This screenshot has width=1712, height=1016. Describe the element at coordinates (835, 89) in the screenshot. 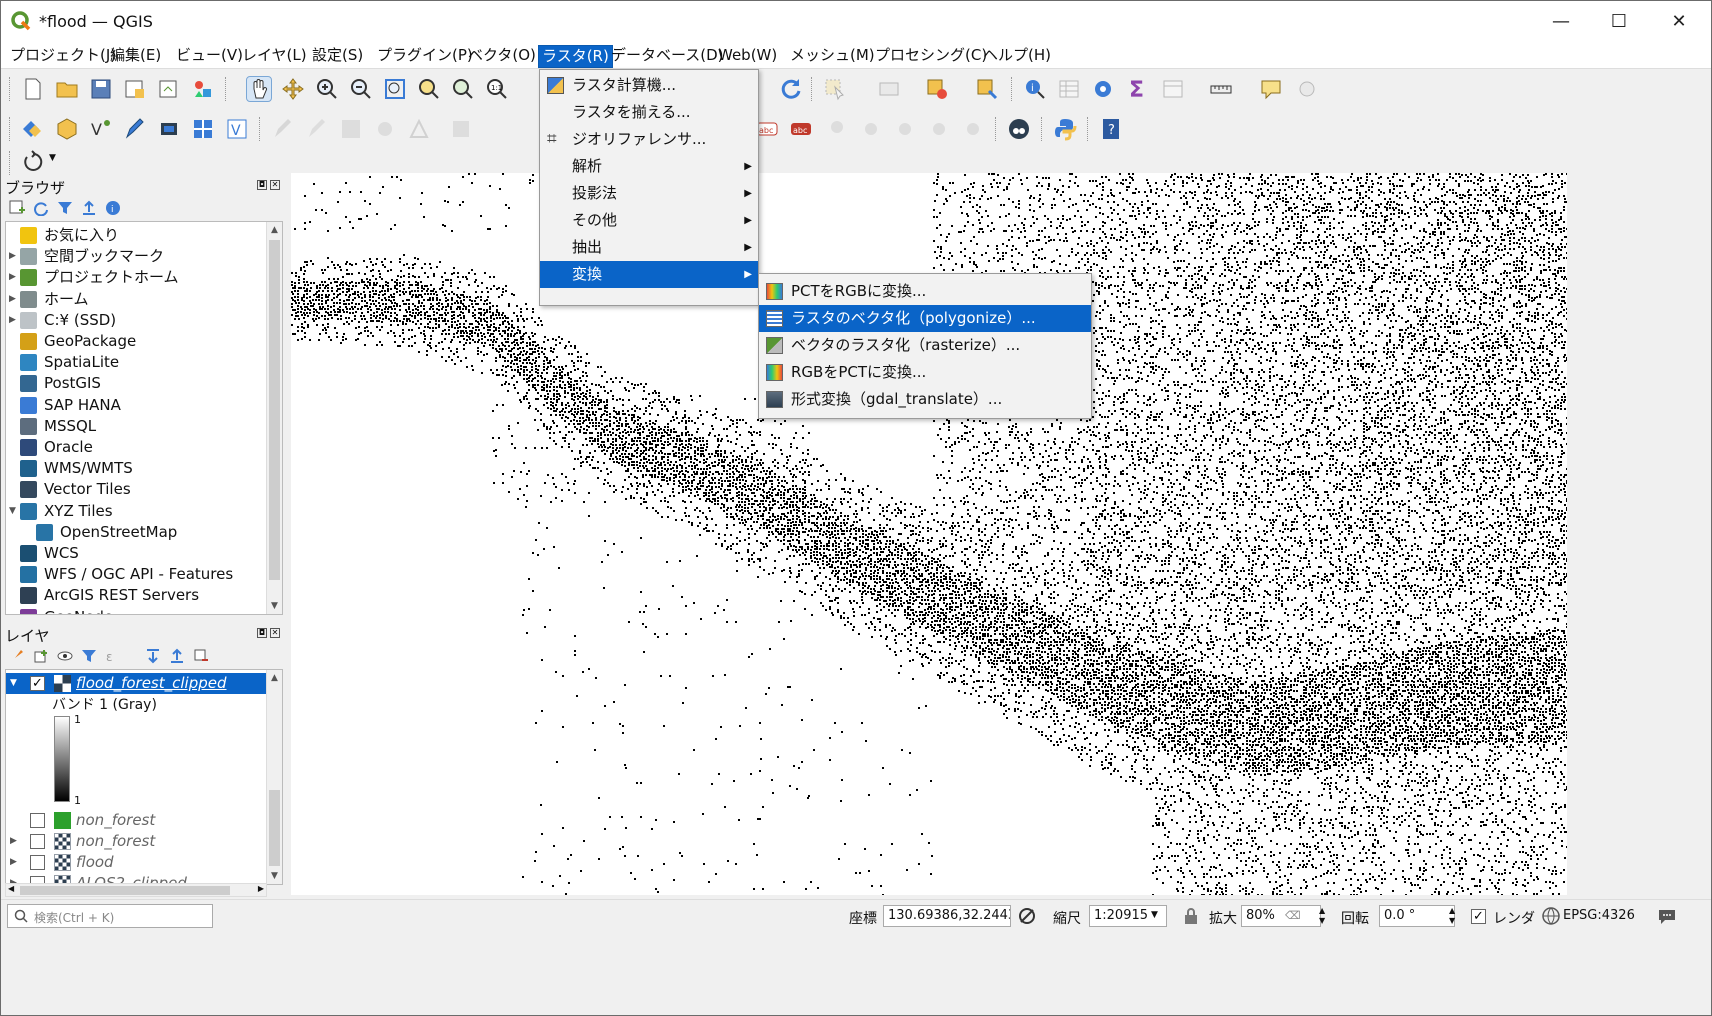

I see `select-features-icon` at that location.